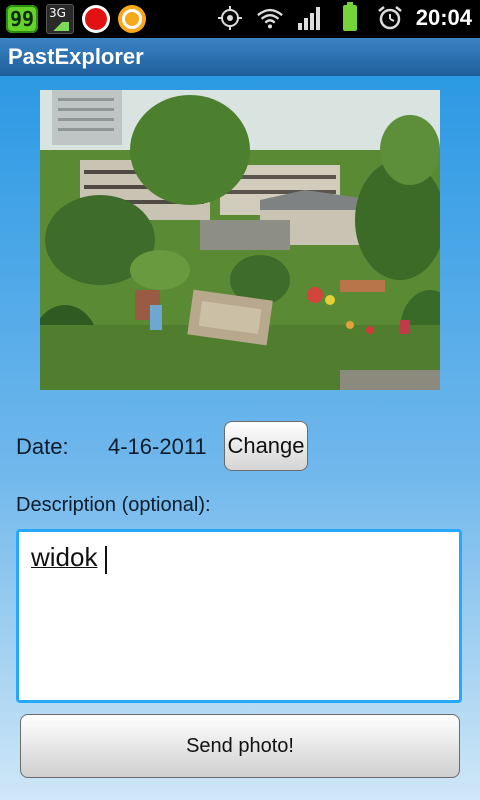 The width and height of the screenshot is (480, 800). What do you see at coordinates (96, 19) in the screenshot?
I see `record-icon` at bounding box center [96, 19].